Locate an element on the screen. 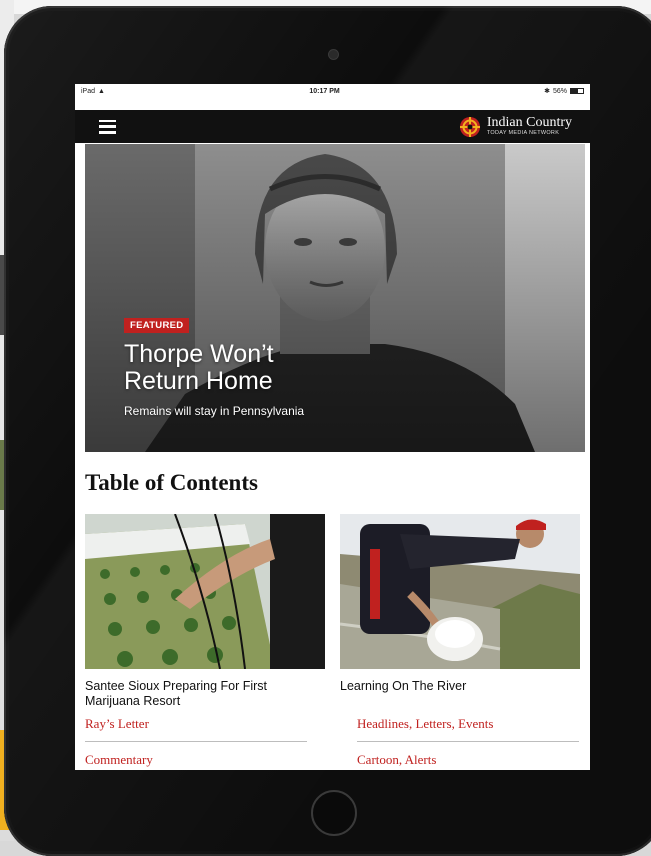  home-button is located at coordinates (334, 813).